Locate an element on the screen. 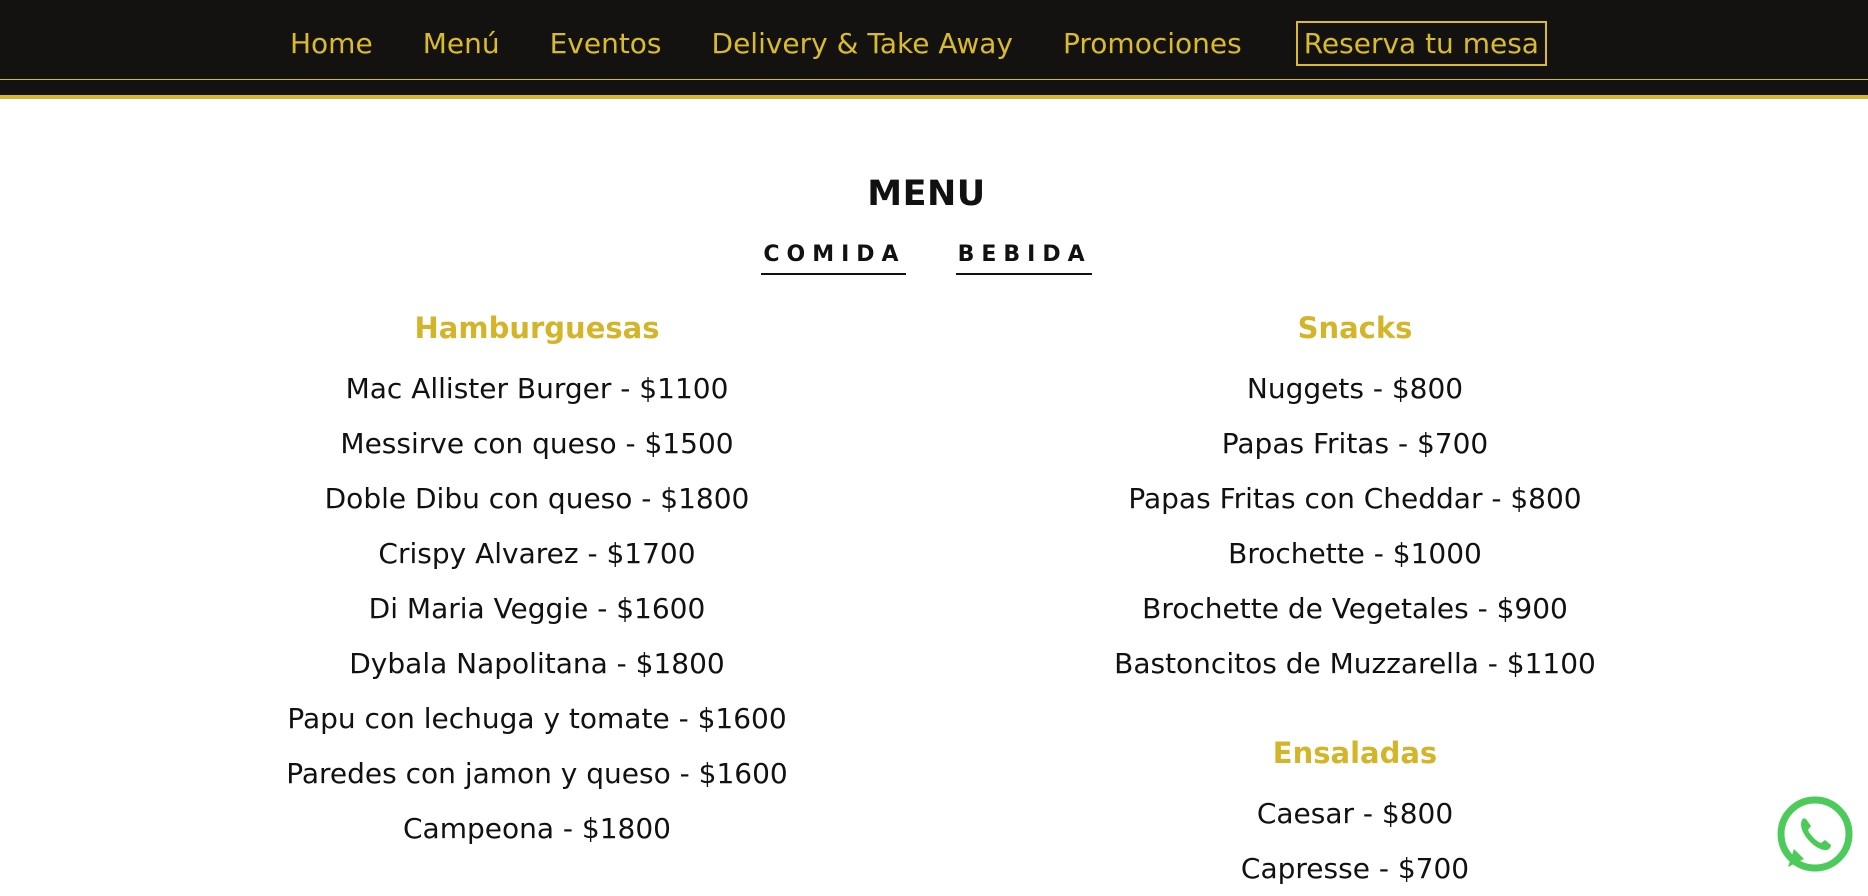  menu-item: Brochette - $1000 is located at coordinates (1355, 553).